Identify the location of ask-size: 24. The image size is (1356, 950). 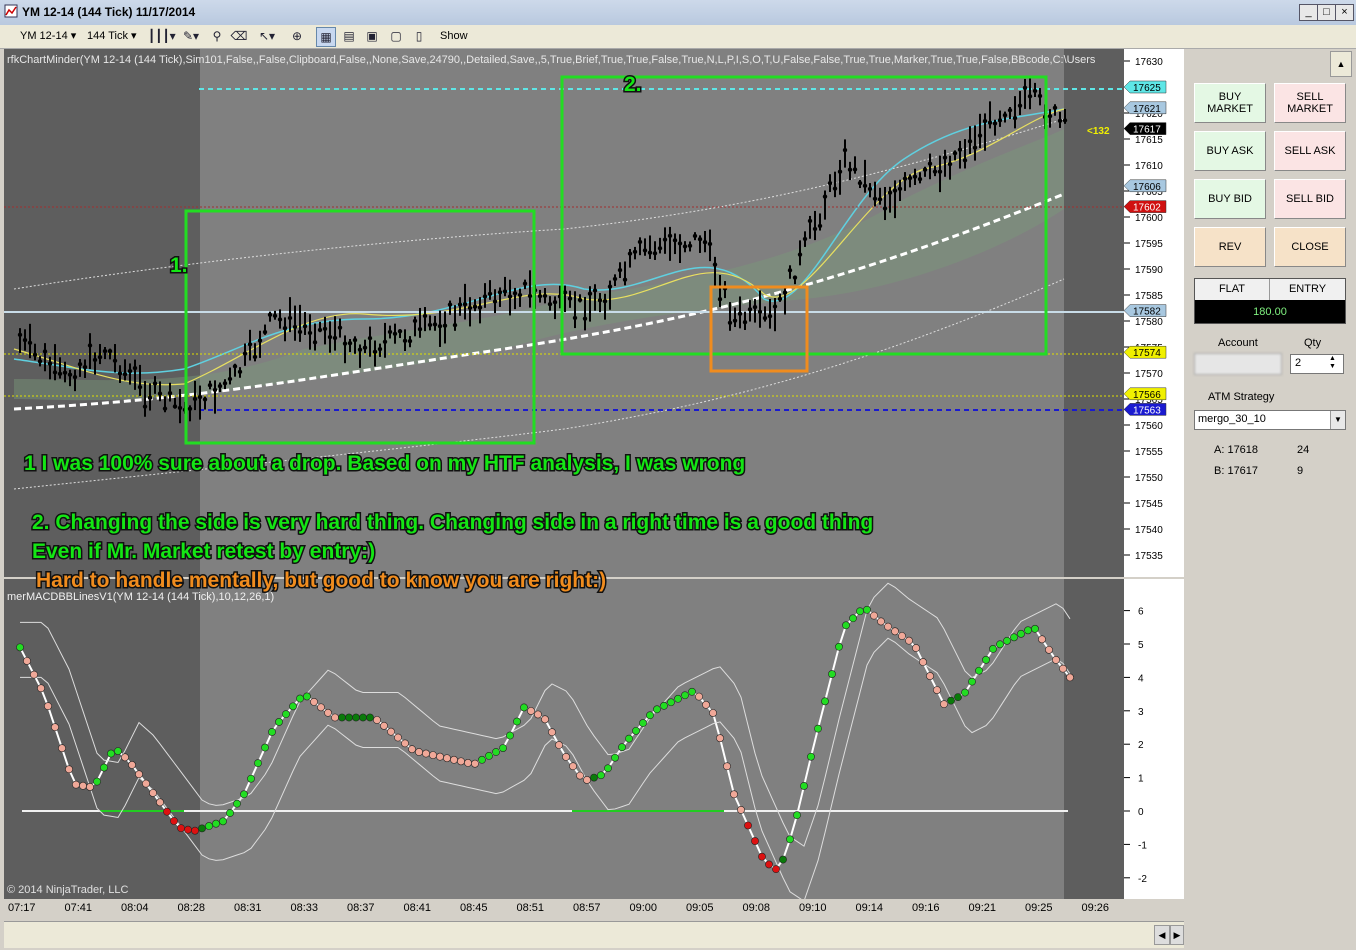
(1303, 450).